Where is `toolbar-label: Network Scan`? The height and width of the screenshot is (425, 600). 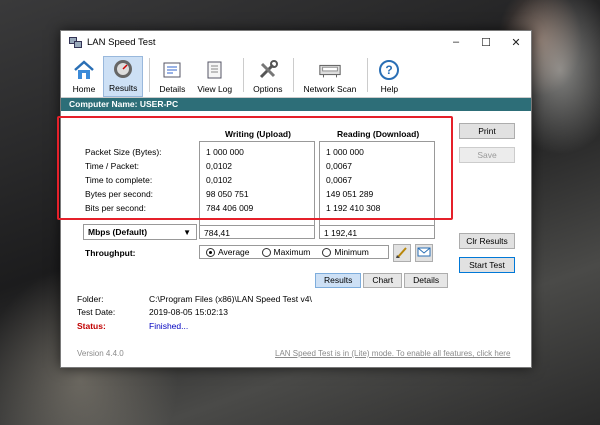 toolbar-label: Network Scan is located at coordinates (330, 89).